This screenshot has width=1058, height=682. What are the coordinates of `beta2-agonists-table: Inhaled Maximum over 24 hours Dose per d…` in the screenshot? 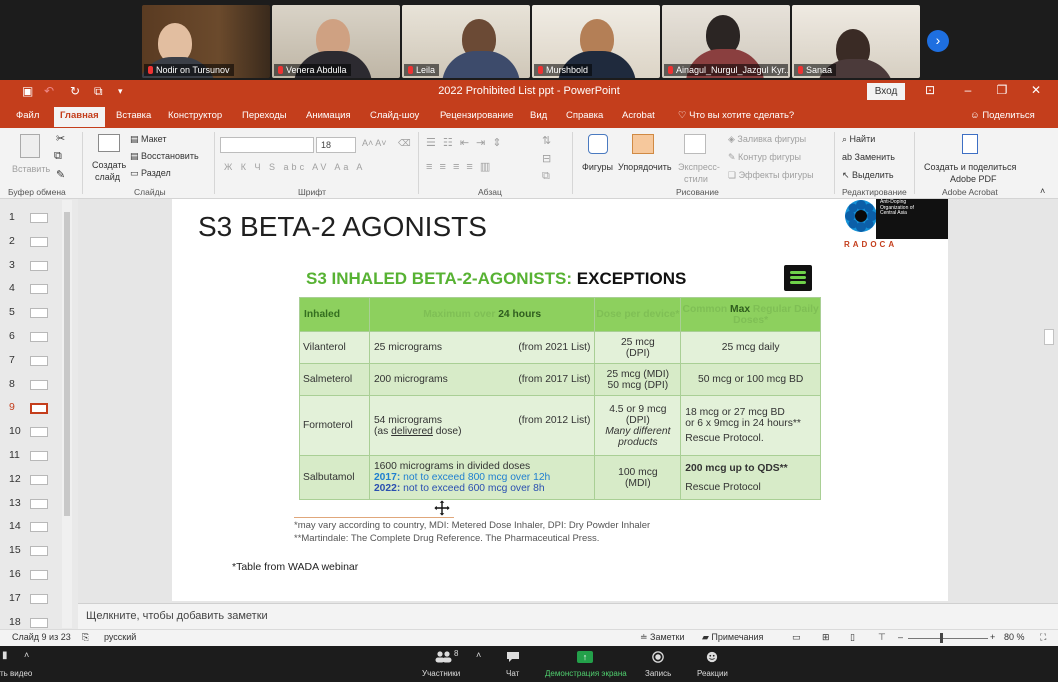 It's located at (560, 398).